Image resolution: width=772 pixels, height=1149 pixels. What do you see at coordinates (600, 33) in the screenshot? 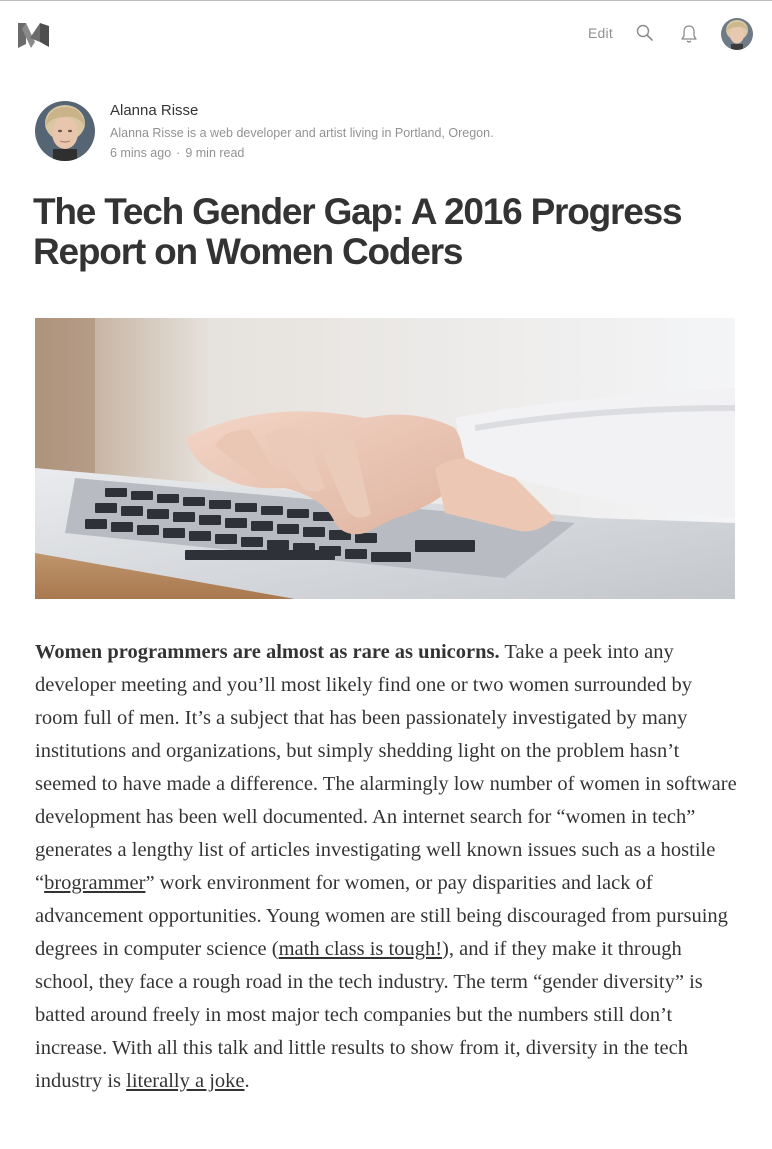
I see `edit-link: Edit` at bounding box center [600, 33].